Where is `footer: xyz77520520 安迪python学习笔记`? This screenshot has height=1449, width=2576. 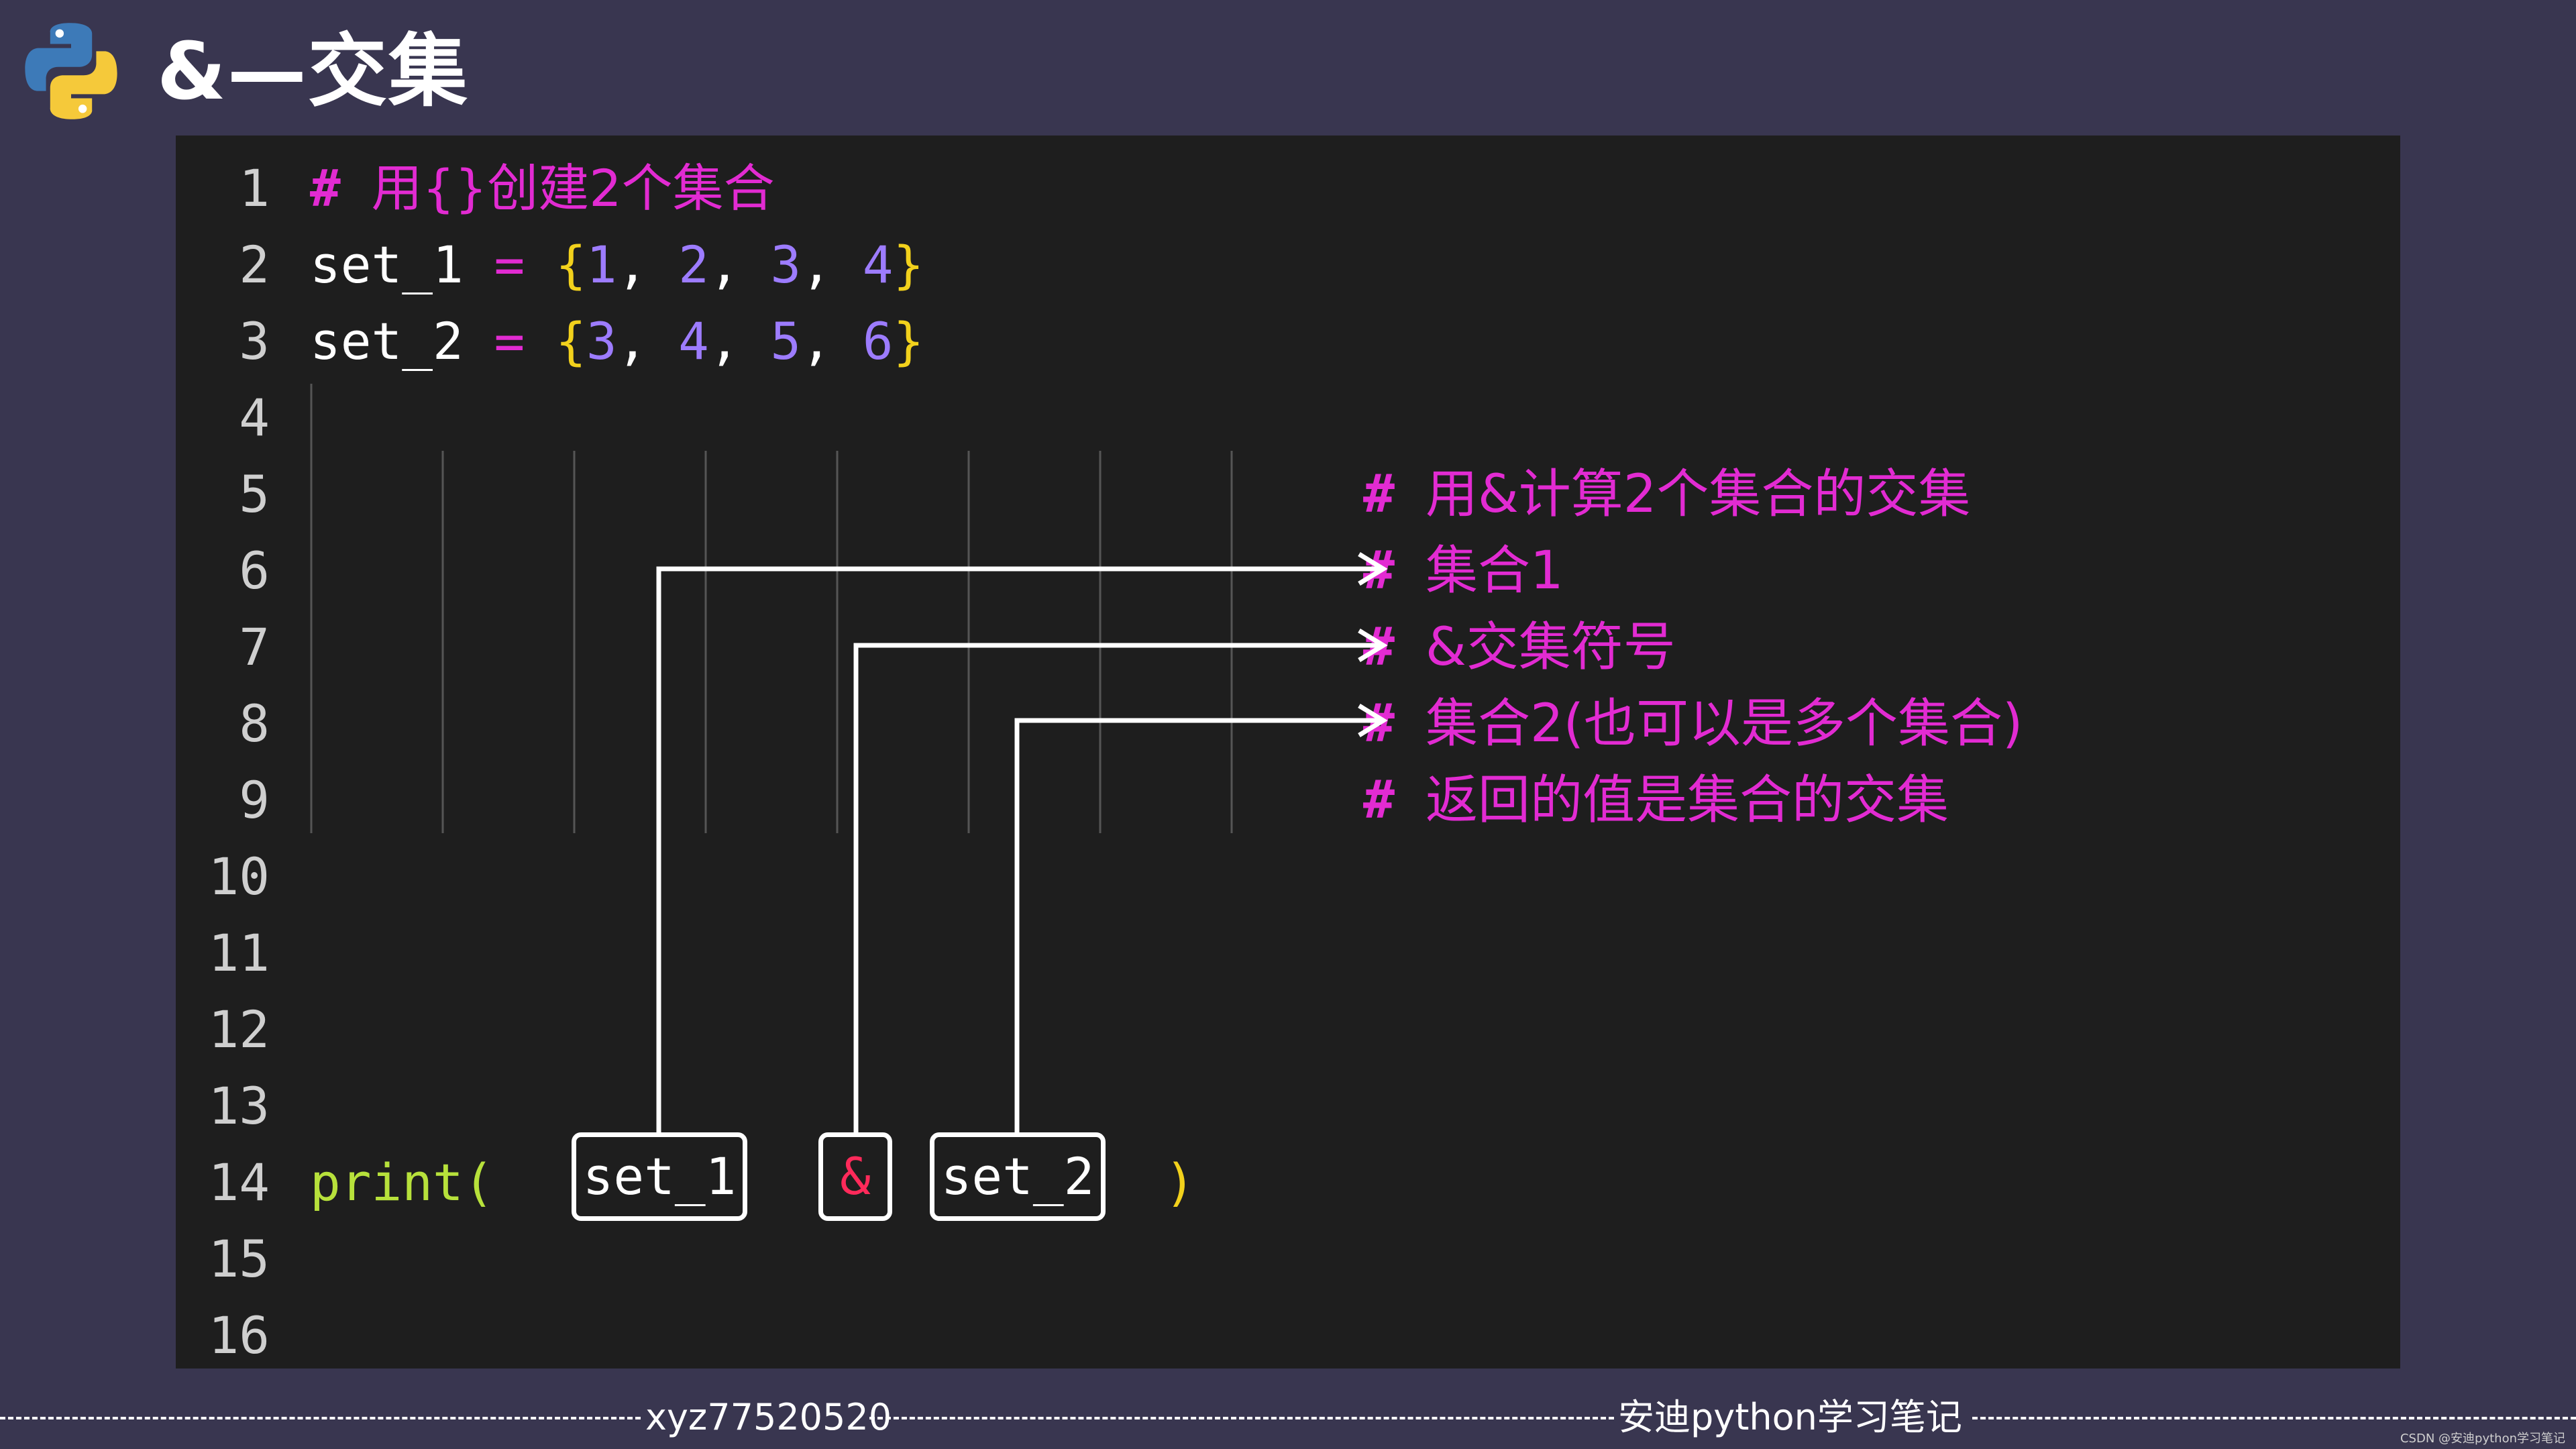
footer: xyz77520520 安迪python学习笔记 is located at coordinates (1288, 1417).